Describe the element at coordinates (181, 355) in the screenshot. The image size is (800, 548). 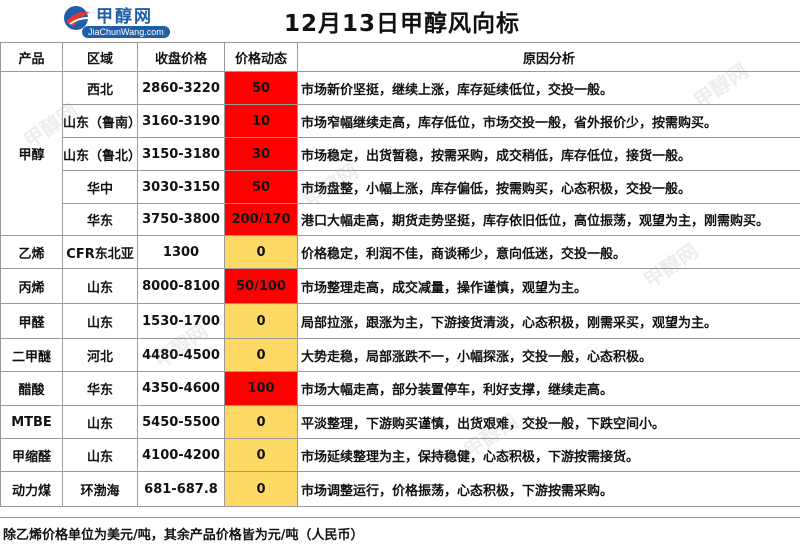
I see `price-cell: 4480-4500` at that location.